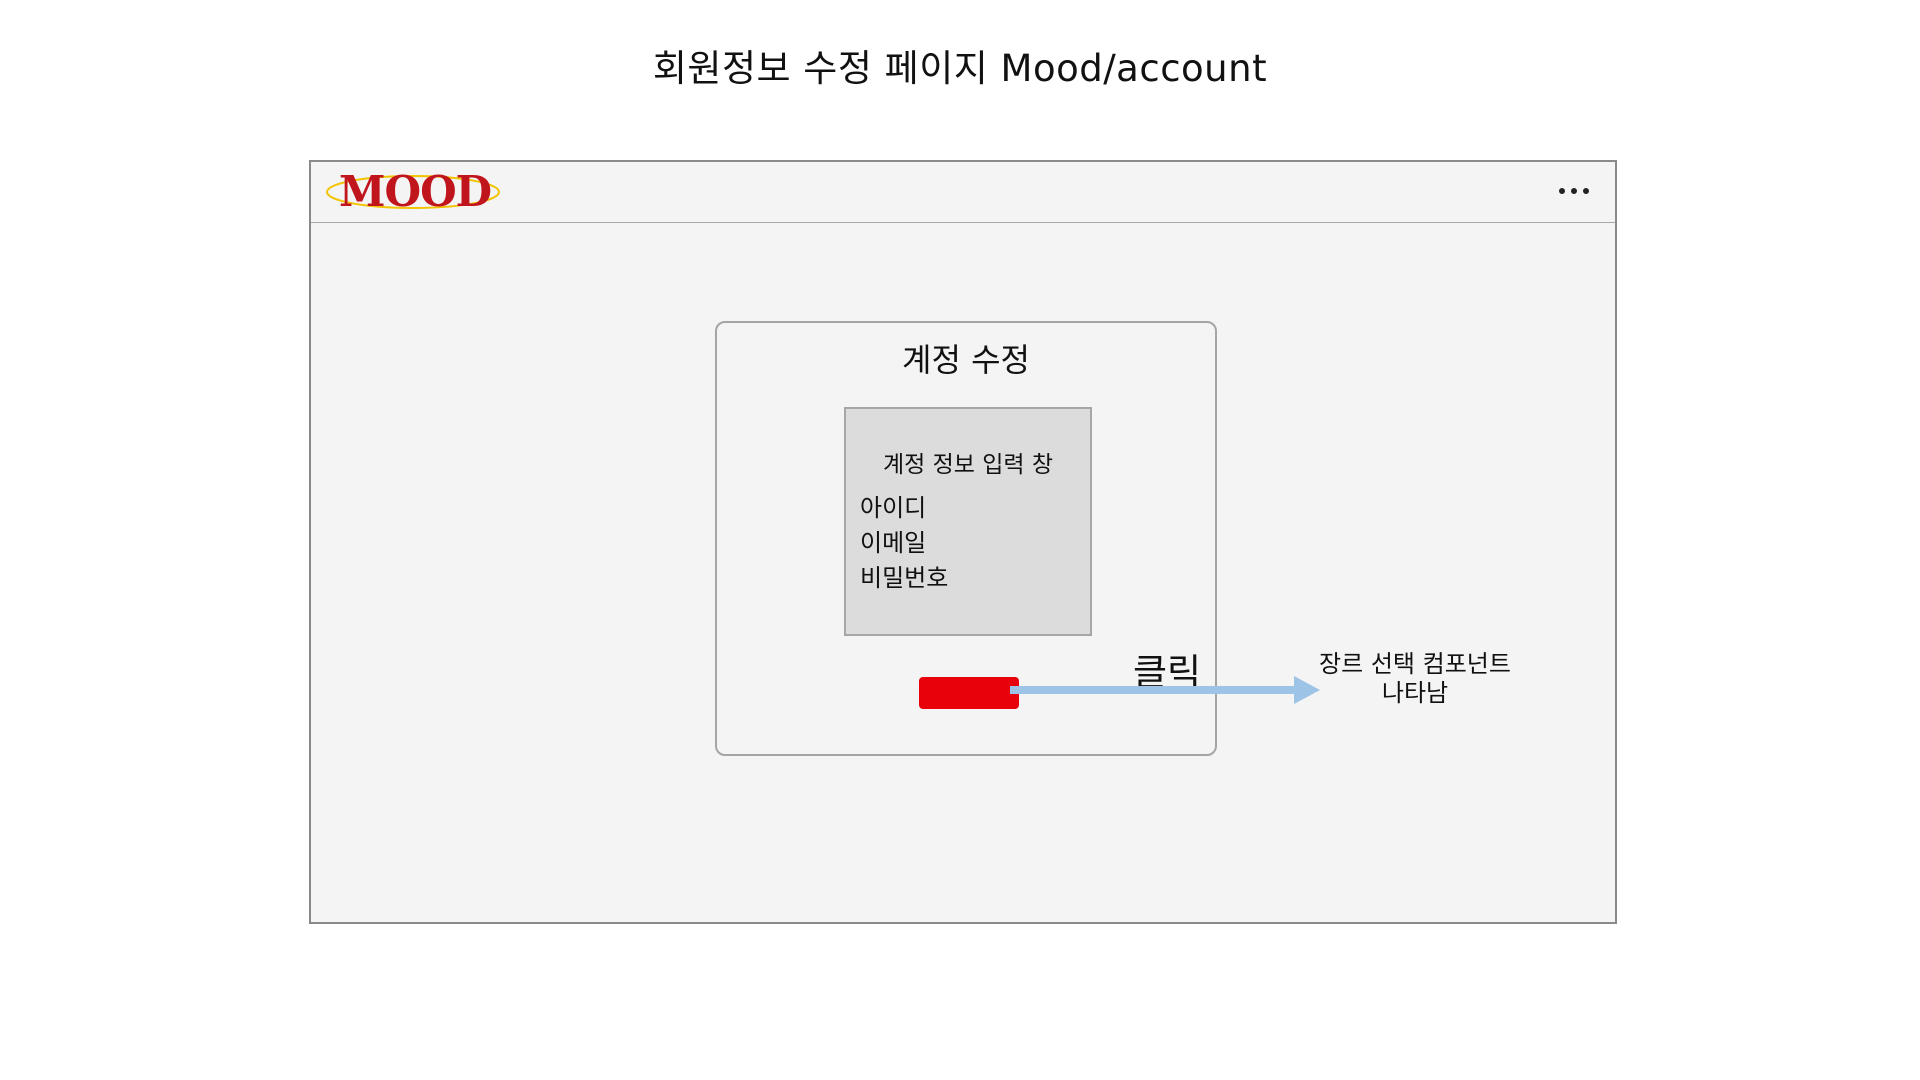 Image resolution: width=1920 pixels, height=1080 pixels. Describe the element at coordinates (904, 578) in the screenshot. I see `field-password: 비밀번호` at that location.